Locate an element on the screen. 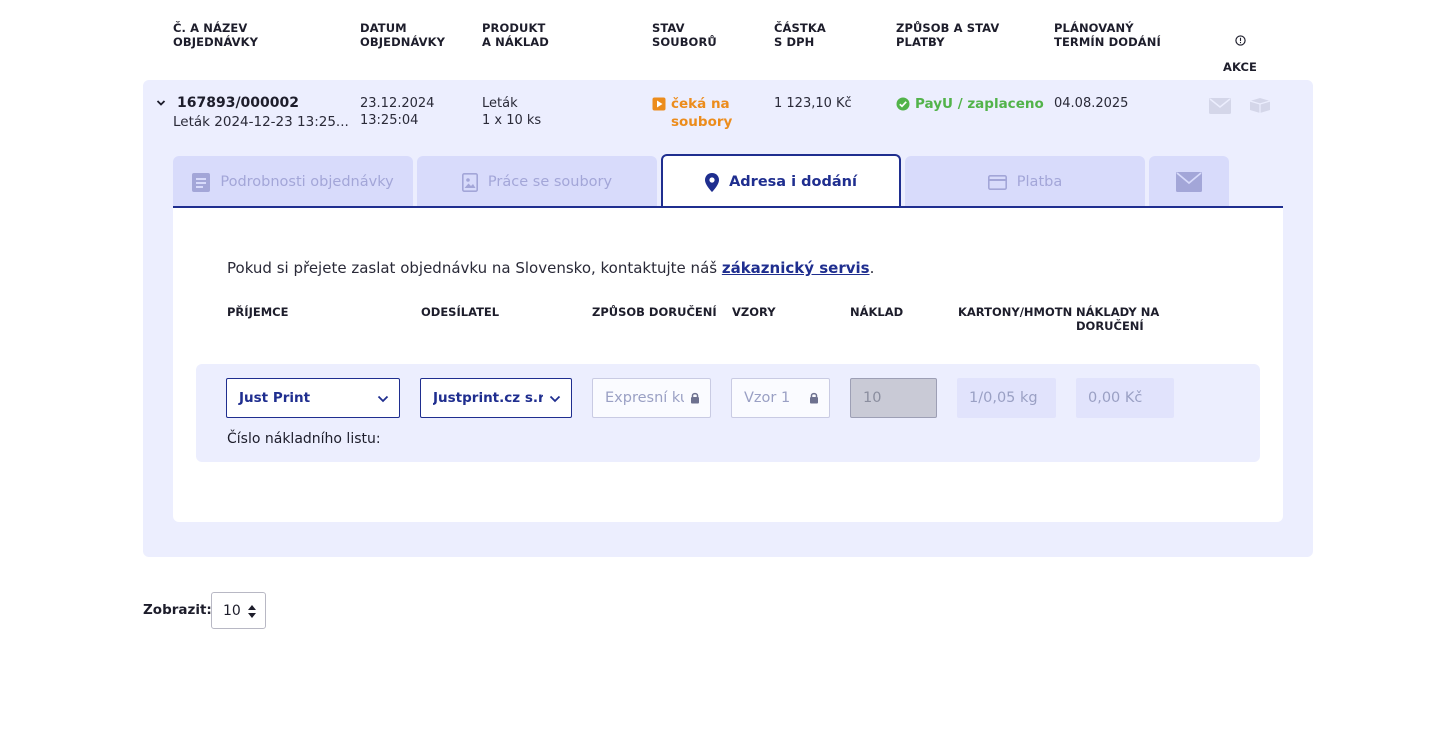 The height and width of the screenshot is (741, 1456). package-icon is located at coordinates (1260, 105).